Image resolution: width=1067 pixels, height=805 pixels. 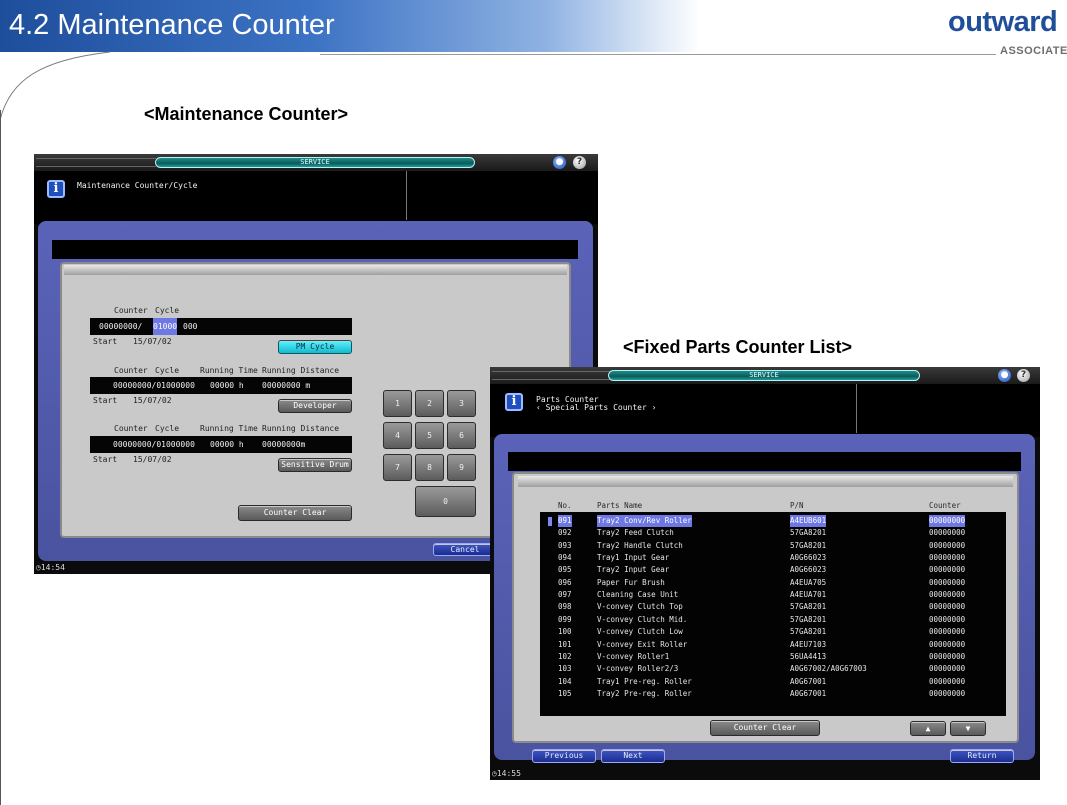 What do you see at coordinates (315, 162) in the screenshot?
I see `service-mode-pill: SERVICE` at bounding box center [315, 162].